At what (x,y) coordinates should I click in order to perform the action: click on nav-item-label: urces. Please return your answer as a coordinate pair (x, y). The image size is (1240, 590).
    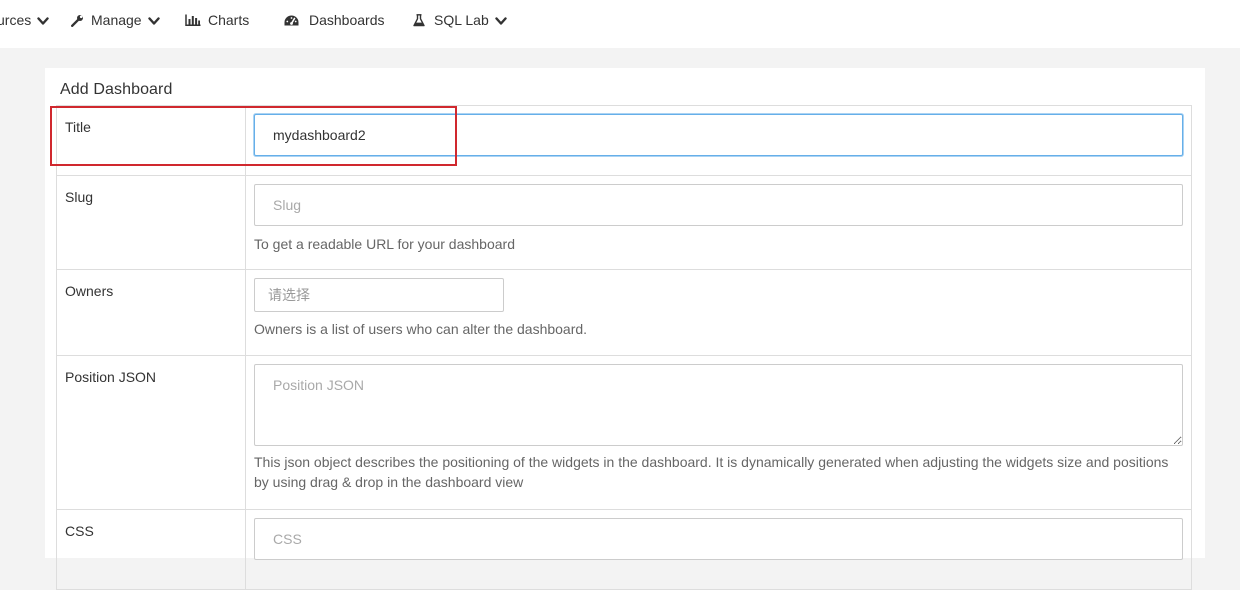
    Looking at the image, I should click on (16, 20).